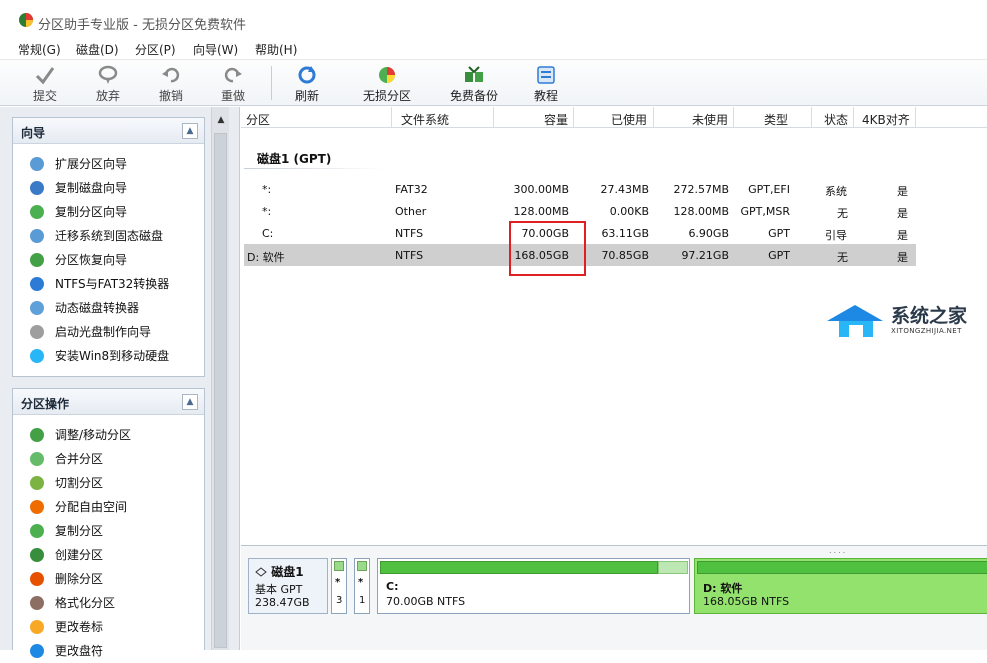  Describe the element at coordinates (37, 603) in the screenshot. I see `format-icon` at that location.